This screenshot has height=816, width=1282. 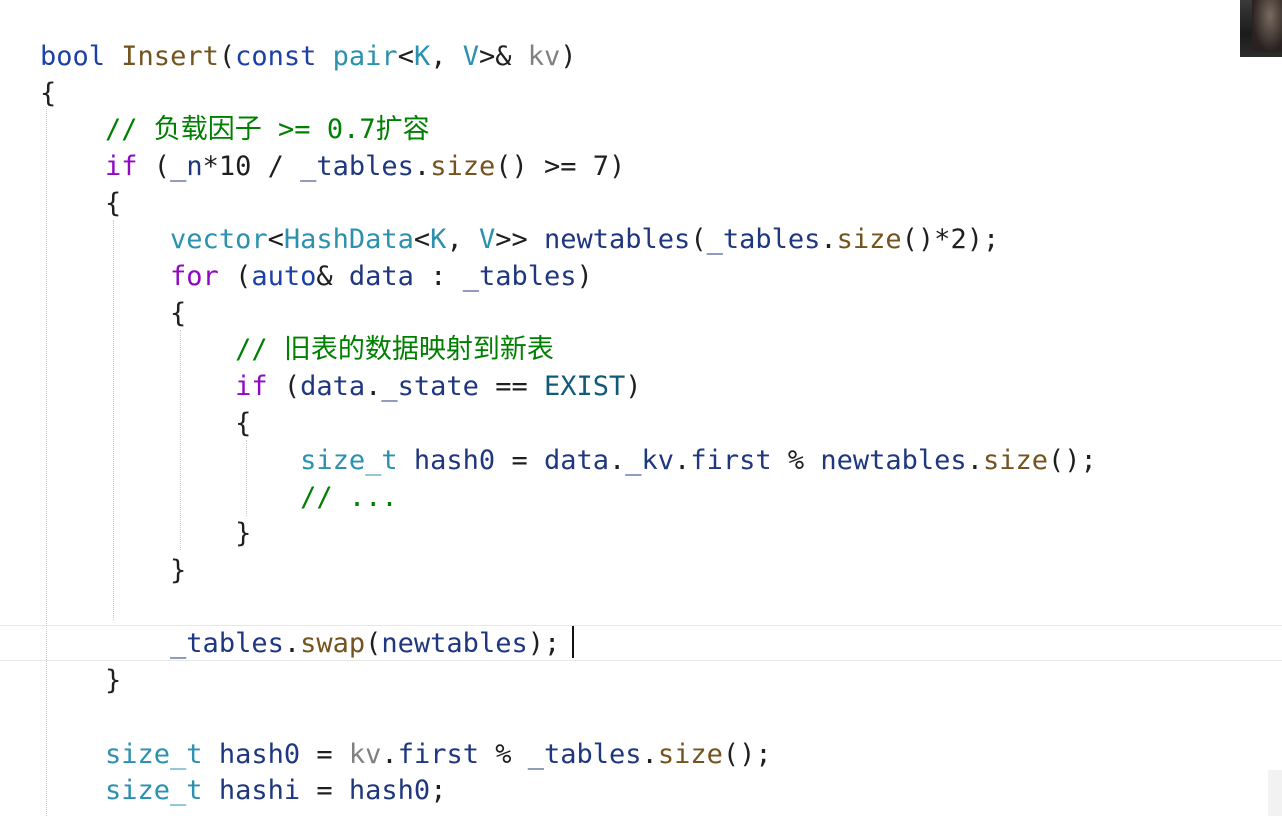 What do you see at coordinates (1275, 793) in the screenshot?
I see `scrollbar-edge` at bounding box center [1275, 793].